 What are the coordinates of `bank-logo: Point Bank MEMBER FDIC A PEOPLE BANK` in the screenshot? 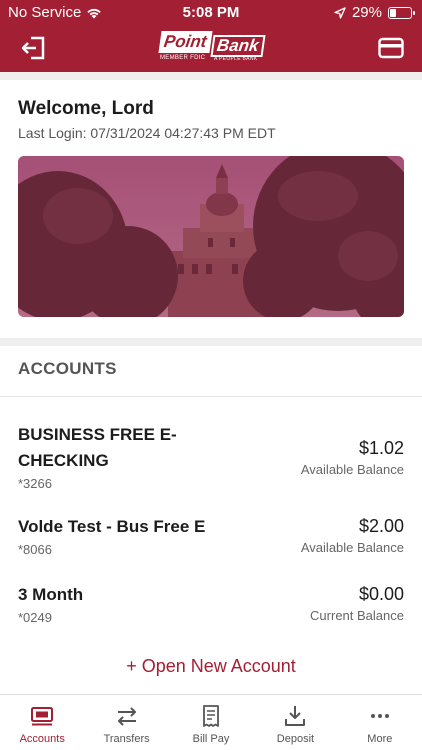 It's located at (212, 48).